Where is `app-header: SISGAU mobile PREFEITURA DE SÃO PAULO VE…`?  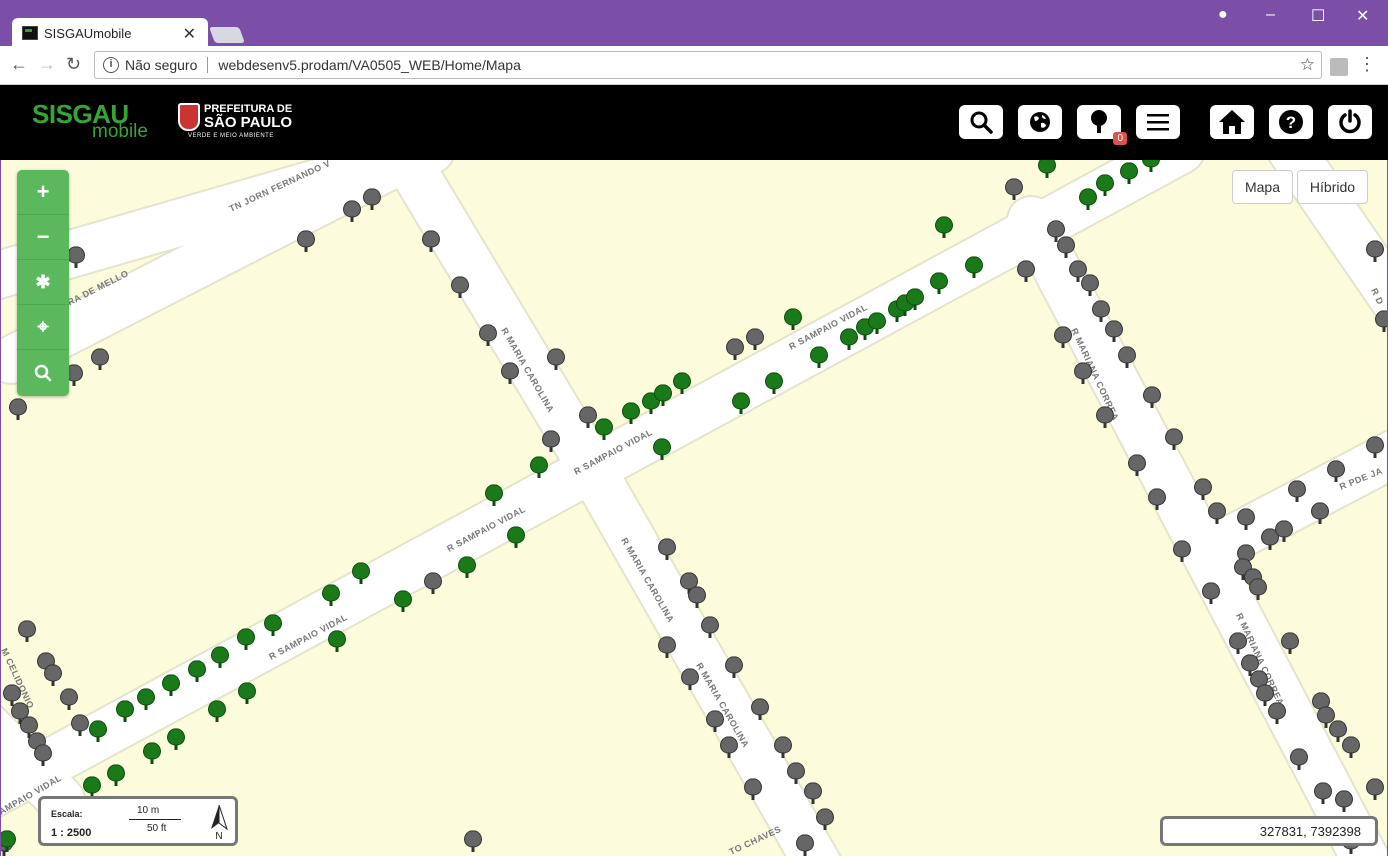 app-header: SISGAU mobile PREFEITURA DE SÃO PAULO VE… is located at coordinates (694, 122).